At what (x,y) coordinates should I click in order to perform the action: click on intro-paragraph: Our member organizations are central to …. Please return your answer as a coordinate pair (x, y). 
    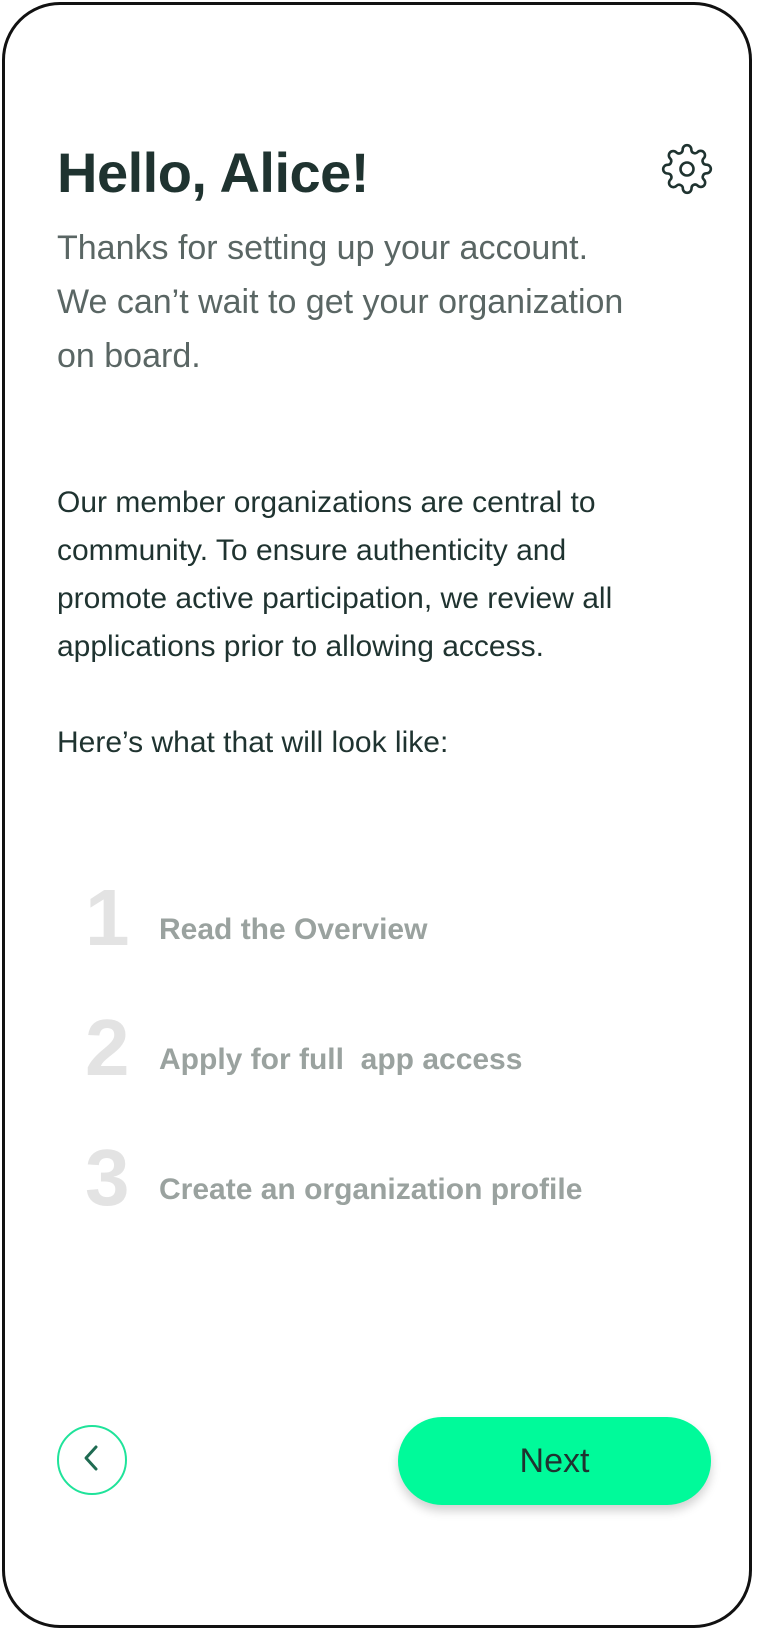
    Looking at the image, I should click on (382, 575).